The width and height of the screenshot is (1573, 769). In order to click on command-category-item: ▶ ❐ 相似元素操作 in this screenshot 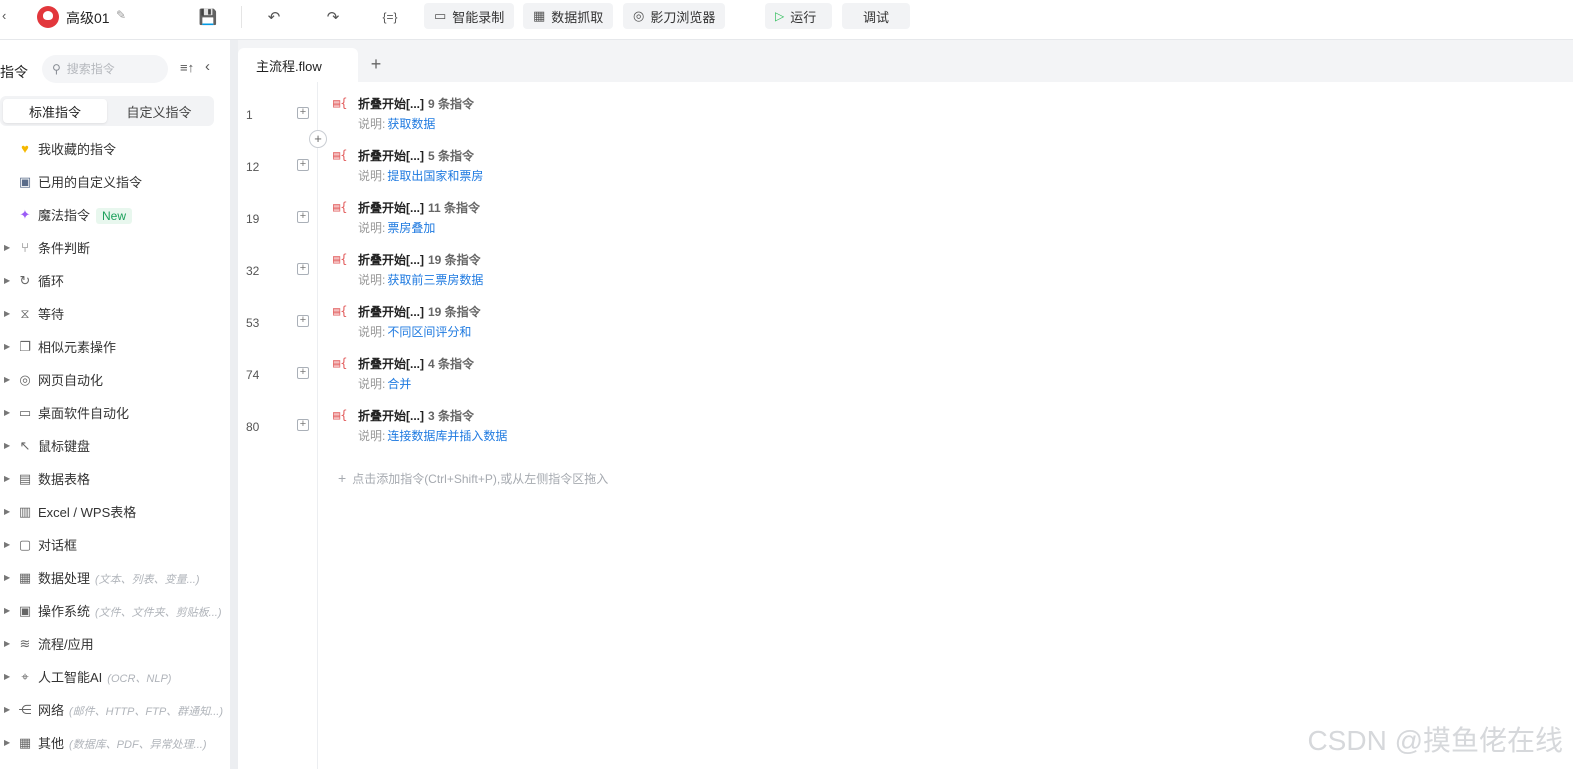, I will do `click(115, 346)`.